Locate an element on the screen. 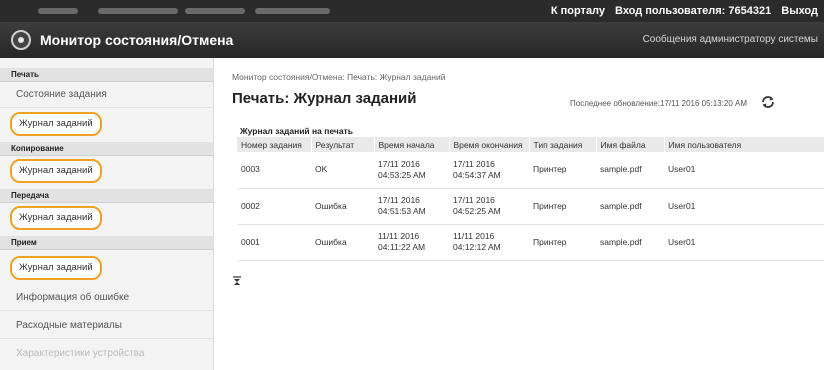 This screenshot has height=370, width=824. column-header-start-time: Время начала is located at coordinates (412, 144).